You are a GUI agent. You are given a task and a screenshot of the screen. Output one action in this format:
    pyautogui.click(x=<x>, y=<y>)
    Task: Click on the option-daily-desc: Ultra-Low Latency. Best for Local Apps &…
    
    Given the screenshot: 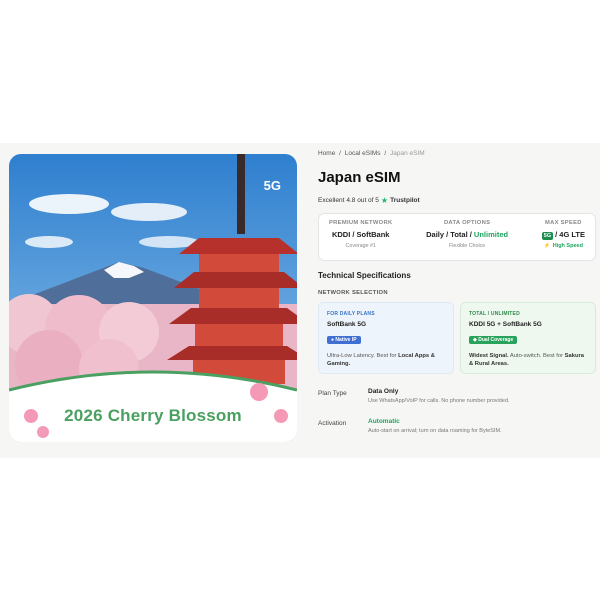 What is the action you would take?
    pyautogui.click(x=386, y=360)
    